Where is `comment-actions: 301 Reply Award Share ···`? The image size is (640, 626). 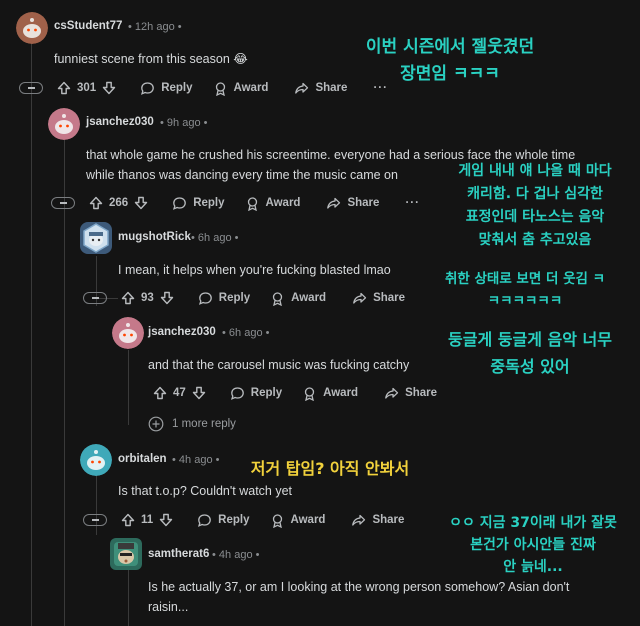
comment-actions: 301 Reply Award Share ··· is located at coordinates (203, 88).